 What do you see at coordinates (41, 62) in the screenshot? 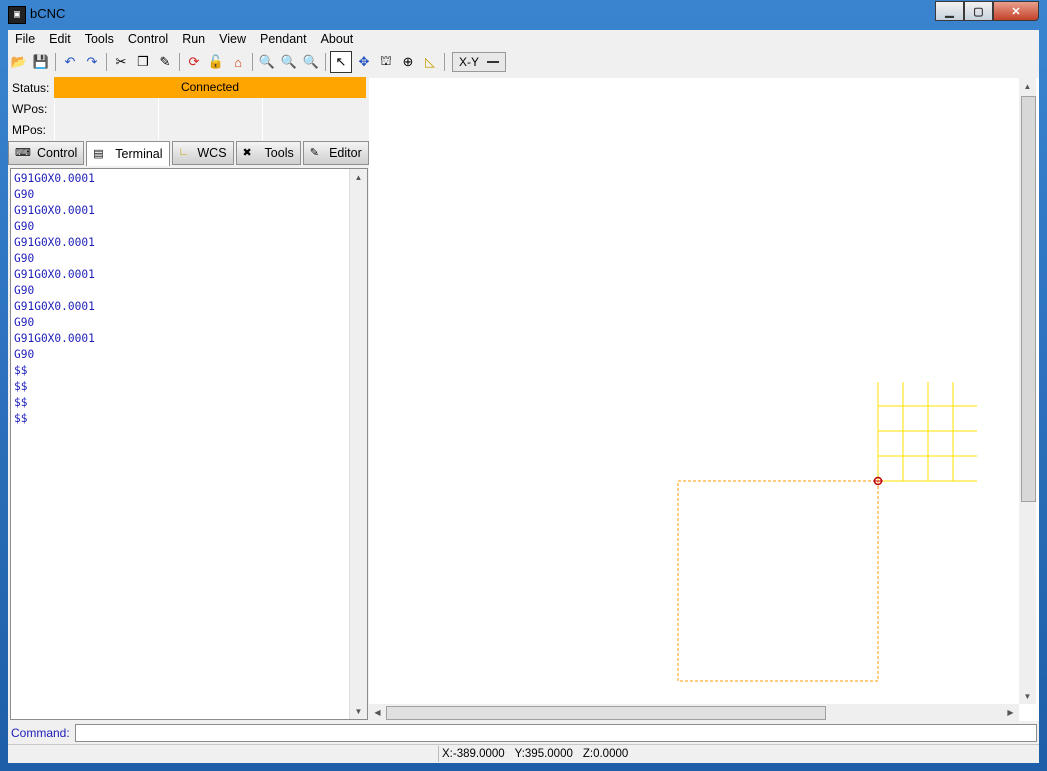
I see `save-icon: 💾` at bounding box center [41, 62].